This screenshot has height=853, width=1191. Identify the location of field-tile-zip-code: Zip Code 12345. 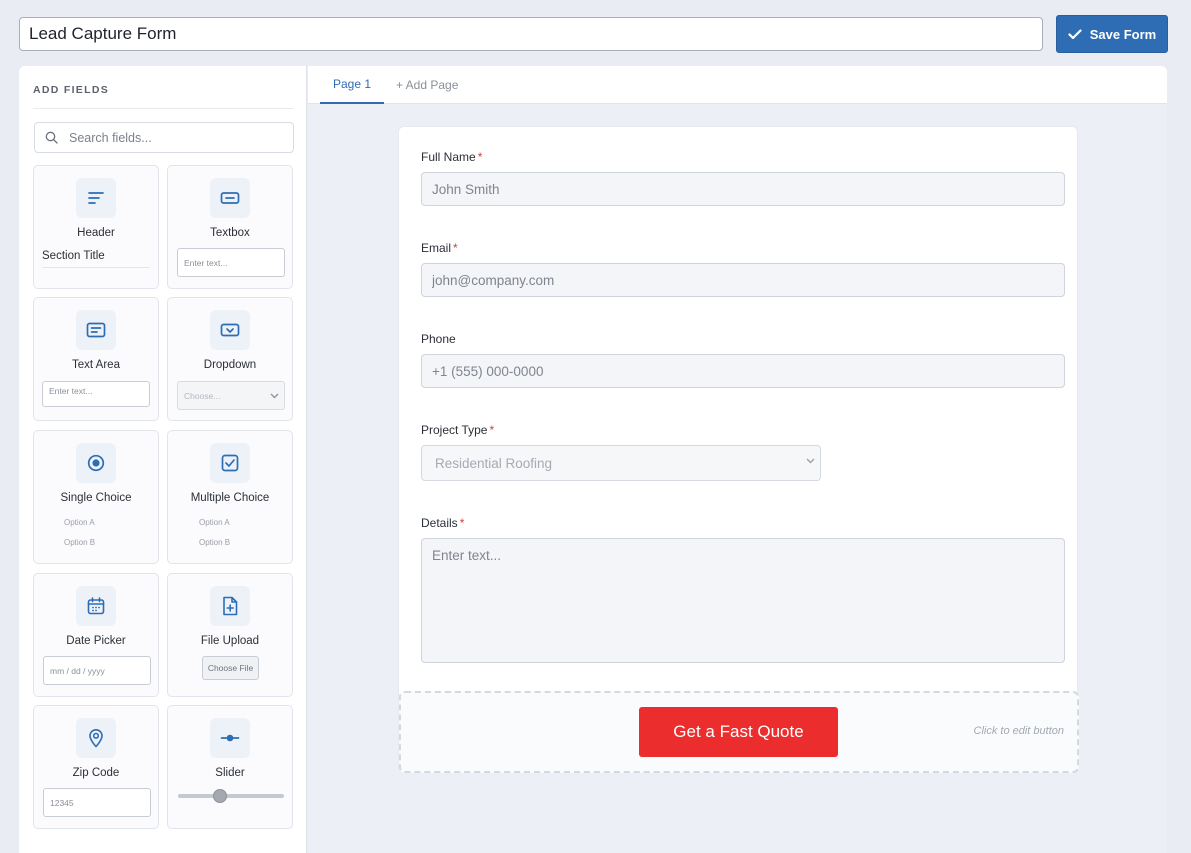
(96, 767).